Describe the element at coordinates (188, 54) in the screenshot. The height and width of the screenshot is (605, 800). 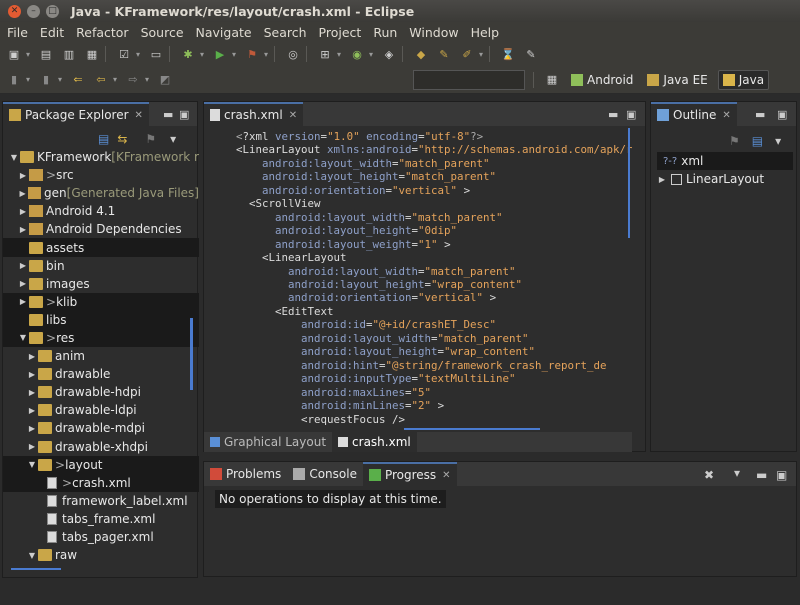
I see `debug-icon: ✱` at that location.